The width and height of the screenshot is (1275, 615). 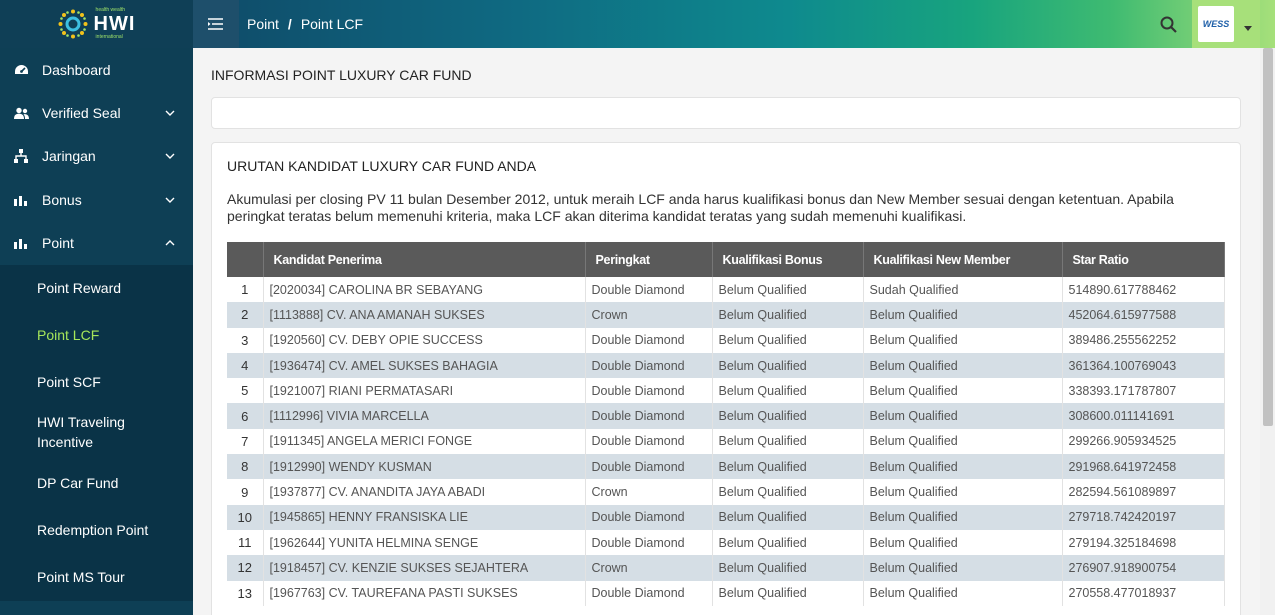 I want to click on brand-logo: health wealth HWI international, so click(x=96, y=24).